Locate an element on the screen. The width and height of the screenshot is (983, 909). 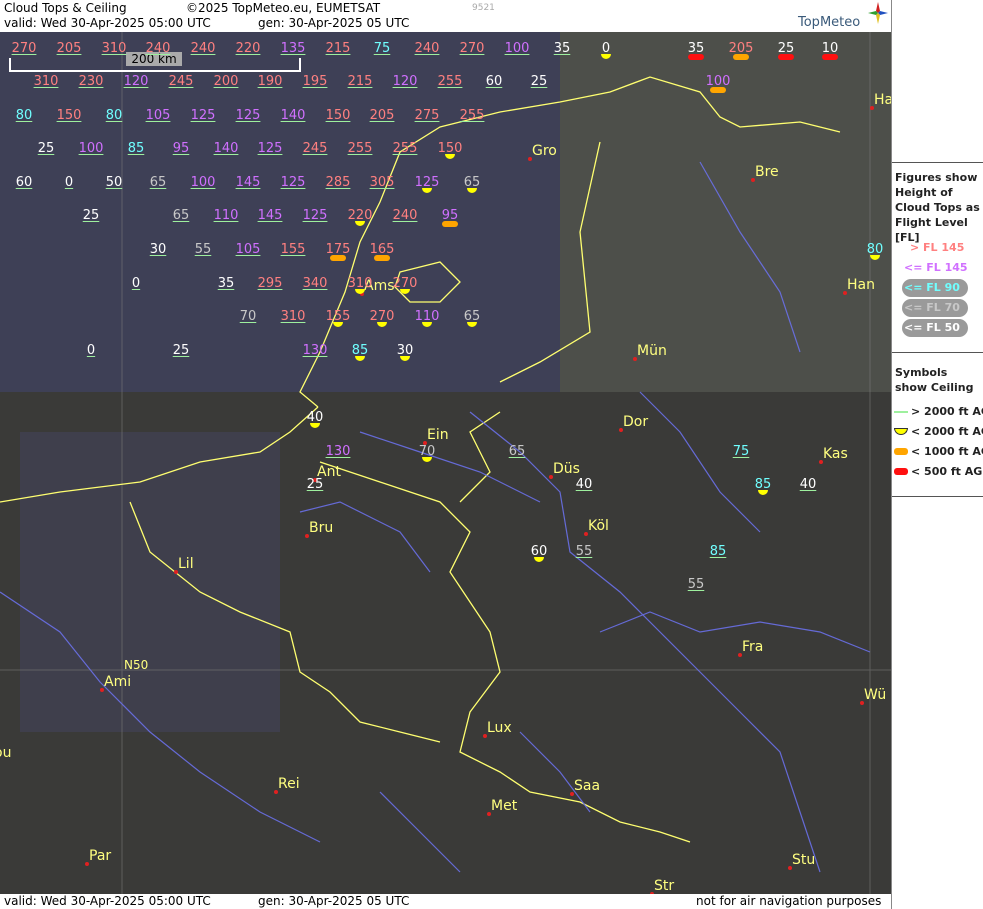
copyright: ©2025 TopMeteo.eu, EUMETSAT is located at coordinates (283, 8).